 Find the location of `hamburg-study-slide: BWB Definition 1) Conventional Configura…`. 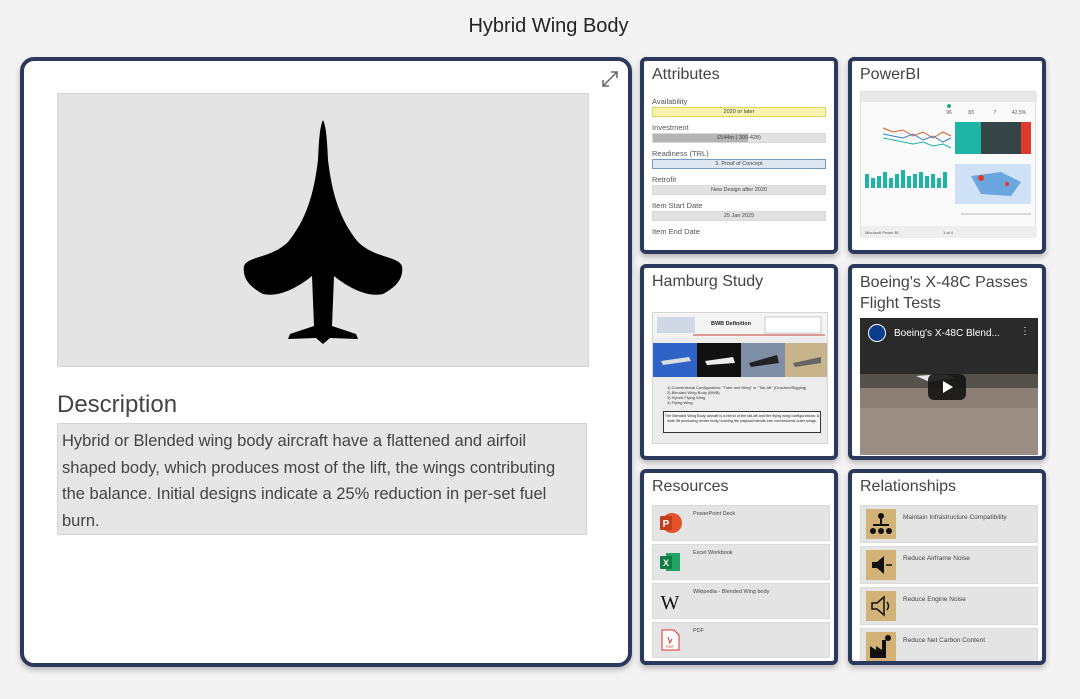

hamburg-study-slide: BWB Definition 1) Conventional Configura… is located at coordinates (740, 378).